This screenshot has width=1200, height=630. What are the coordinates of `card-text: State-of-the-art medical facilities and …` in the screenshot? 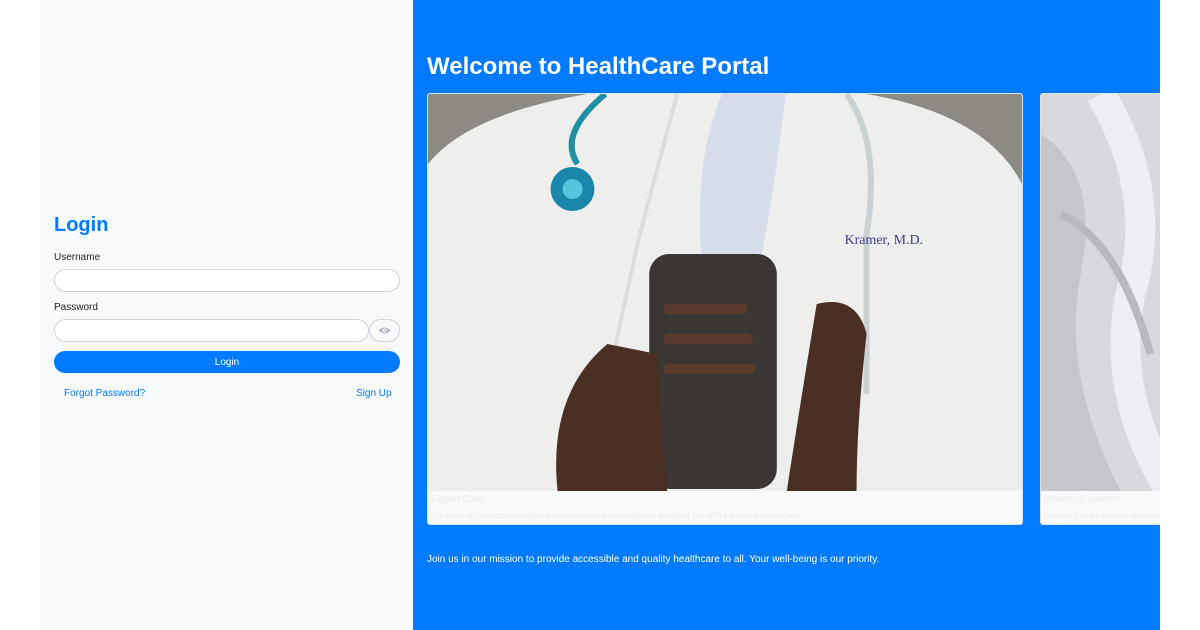 It's located at (1102, 515).